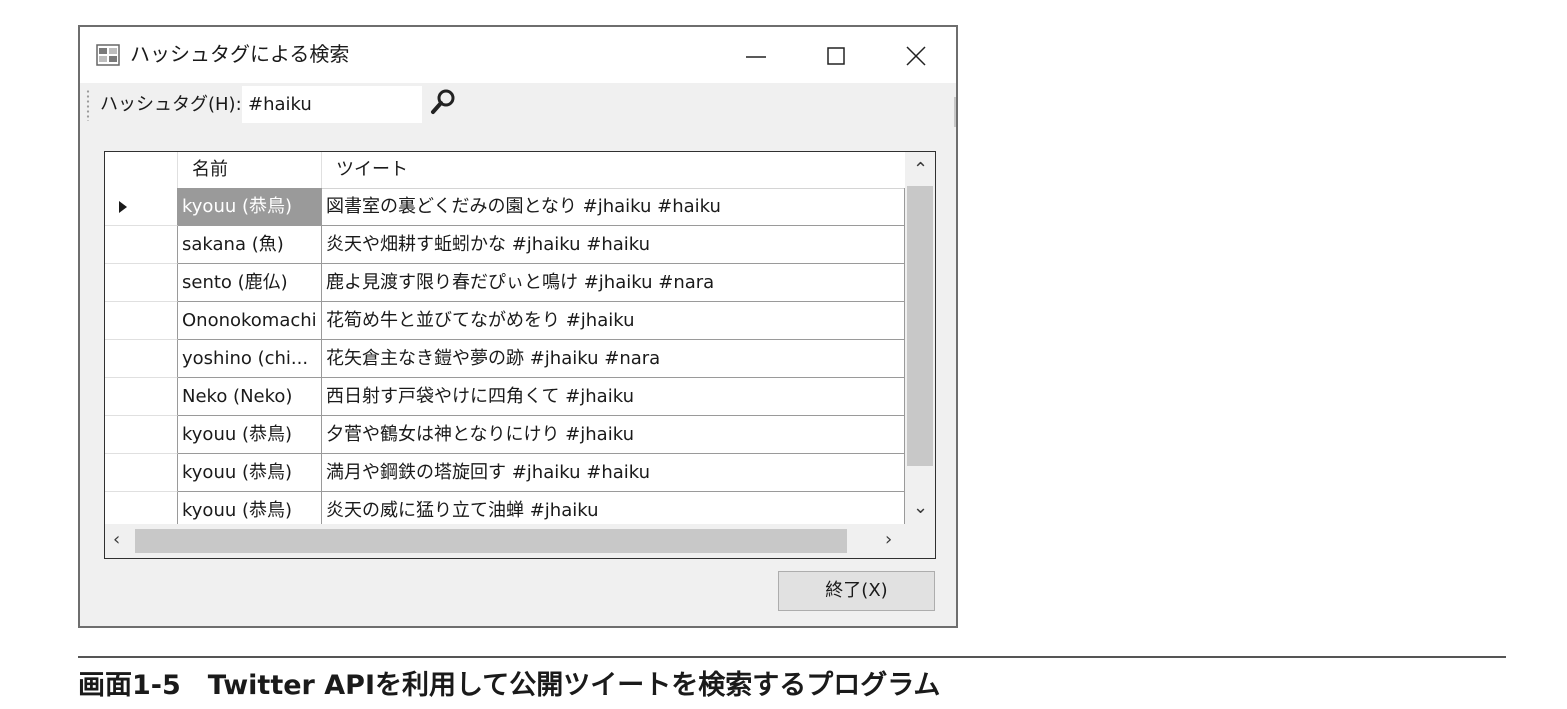 The image size is (1567, 709). I want to click on minimize-icon, so click(756, 57).